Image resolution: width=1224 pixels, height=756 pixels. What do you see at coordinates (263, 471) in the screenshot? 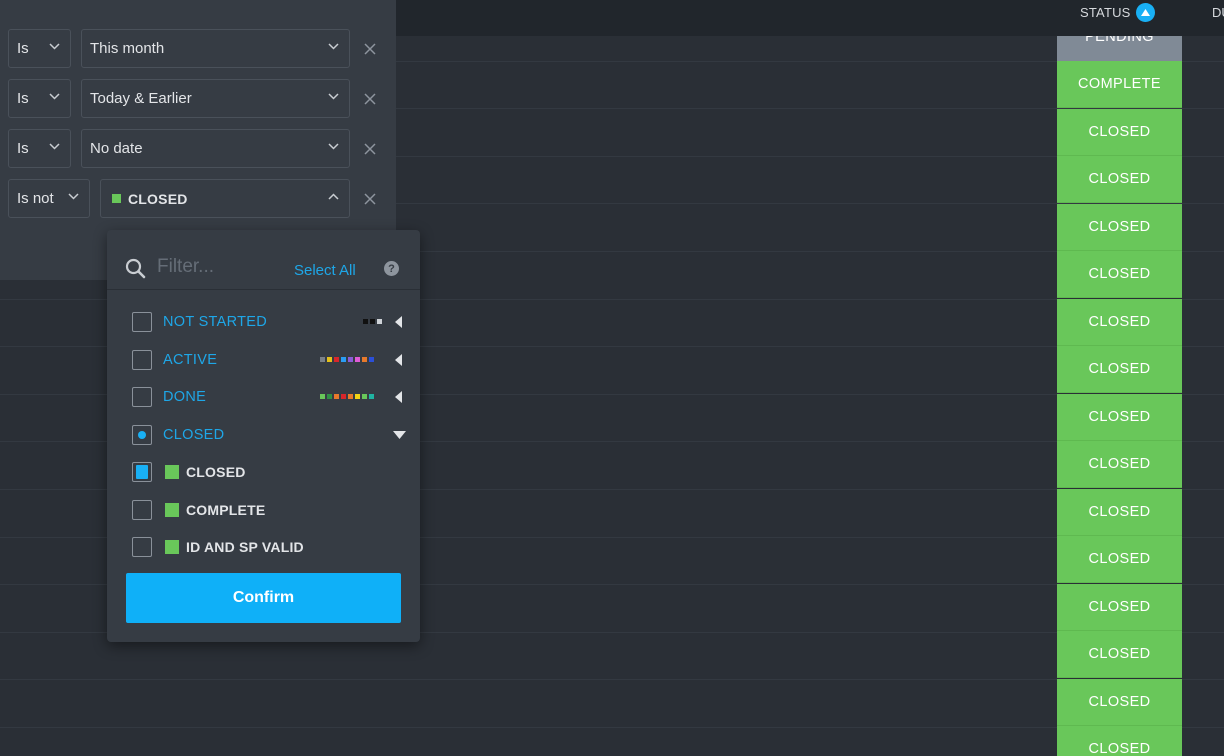
I see `status-option-closed: CLOSED` at bounding box center [263, 471].